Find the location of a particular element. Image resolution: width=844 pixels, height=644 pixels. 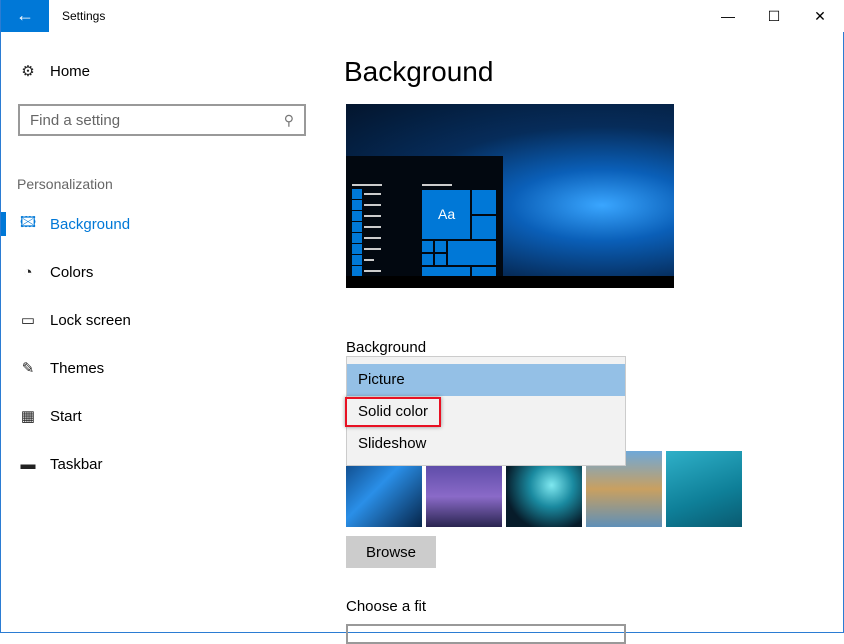

sidebar-item-colors: ◔ Colors is located at coordinates (55, 272).